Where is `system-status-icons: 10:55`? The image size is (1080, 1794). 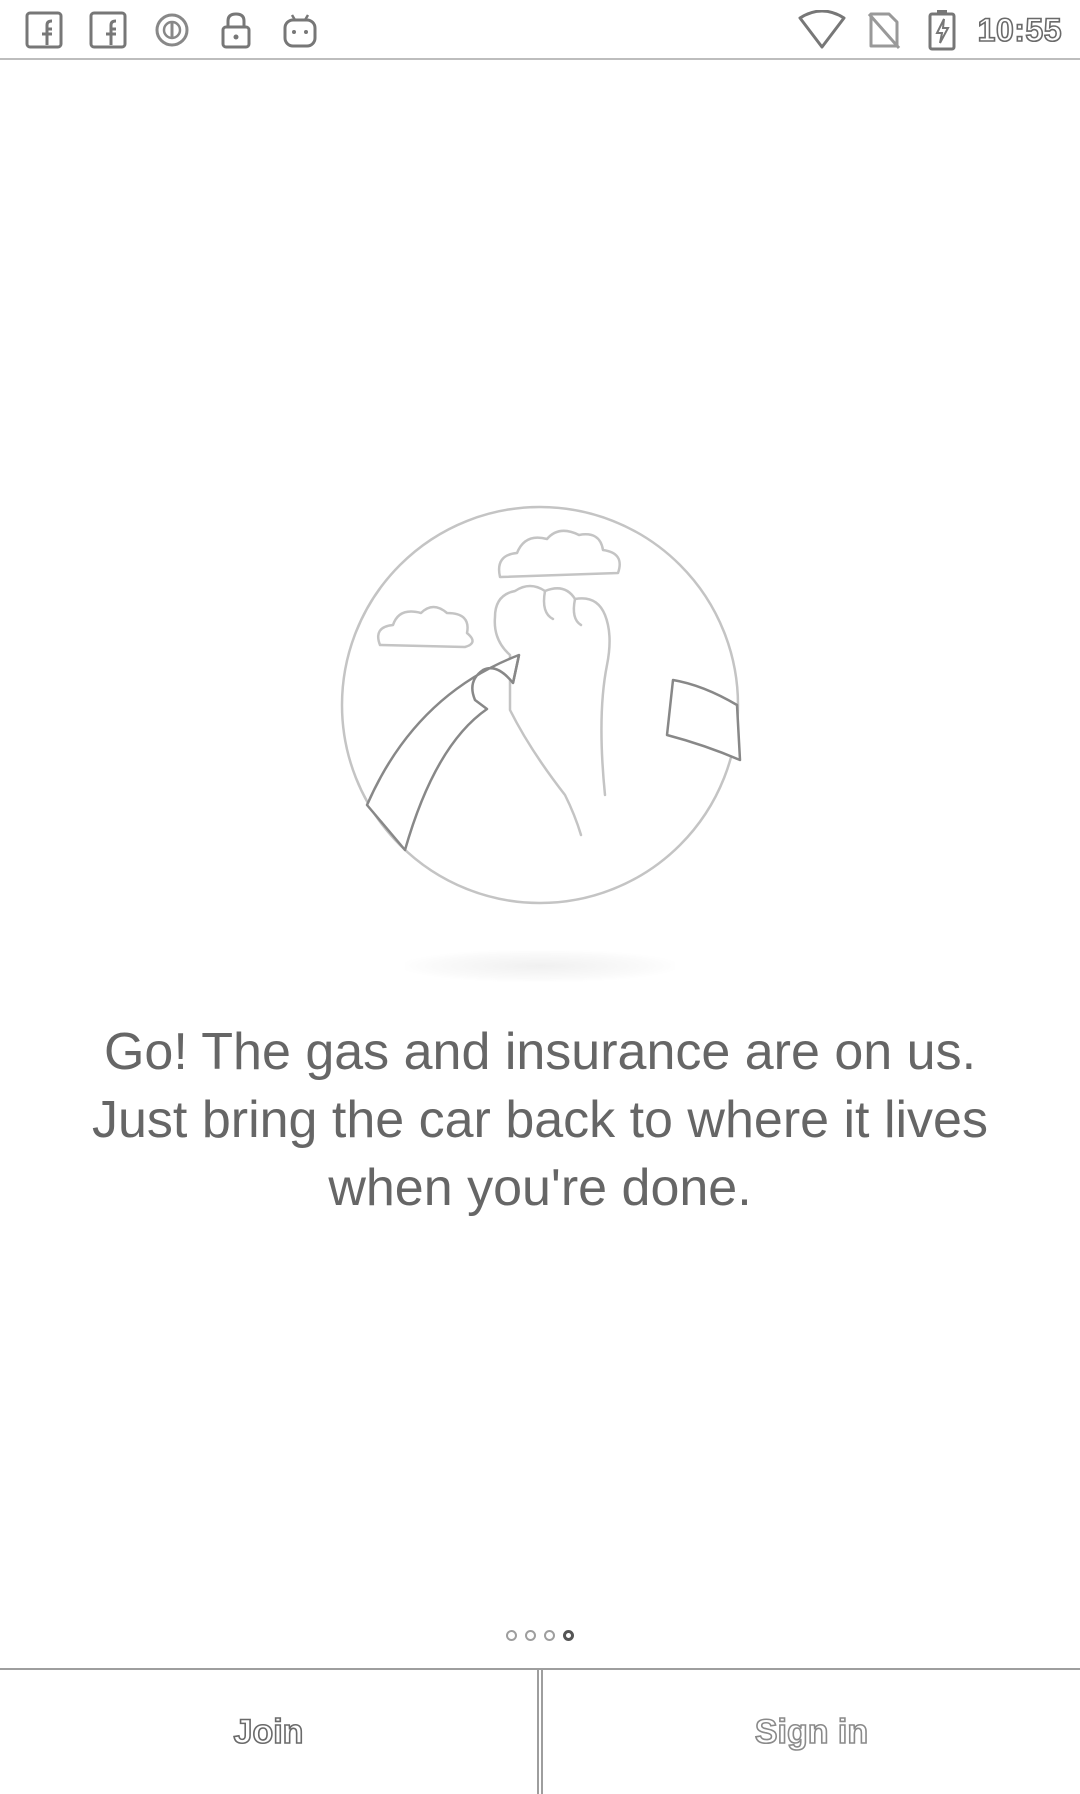 system-status-icons: 10:55 is located at coordinates (929, 30).